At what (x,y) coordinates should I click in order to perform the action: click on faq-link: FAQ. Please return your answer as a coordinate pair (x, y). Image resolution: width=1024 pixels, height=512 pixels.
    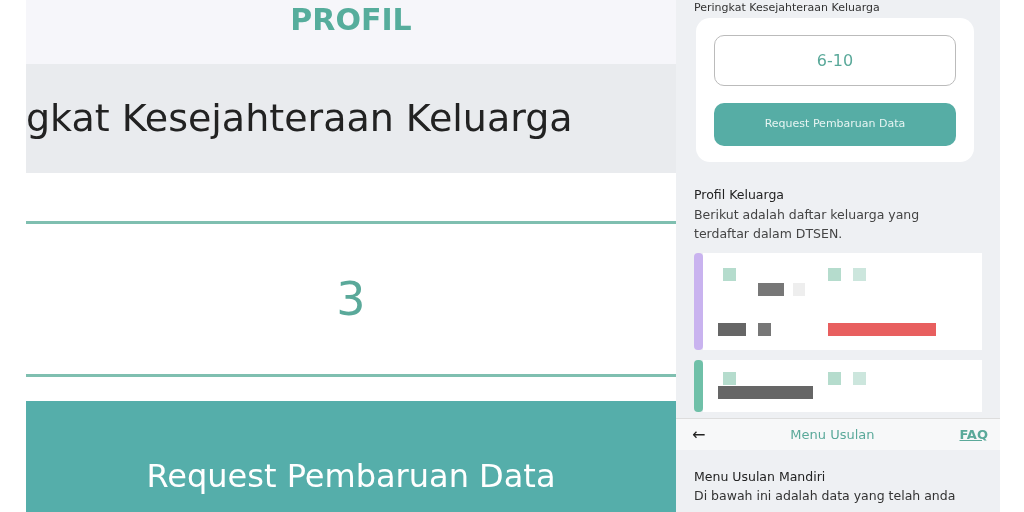
    Looking at the image, I should click on (973, 434).